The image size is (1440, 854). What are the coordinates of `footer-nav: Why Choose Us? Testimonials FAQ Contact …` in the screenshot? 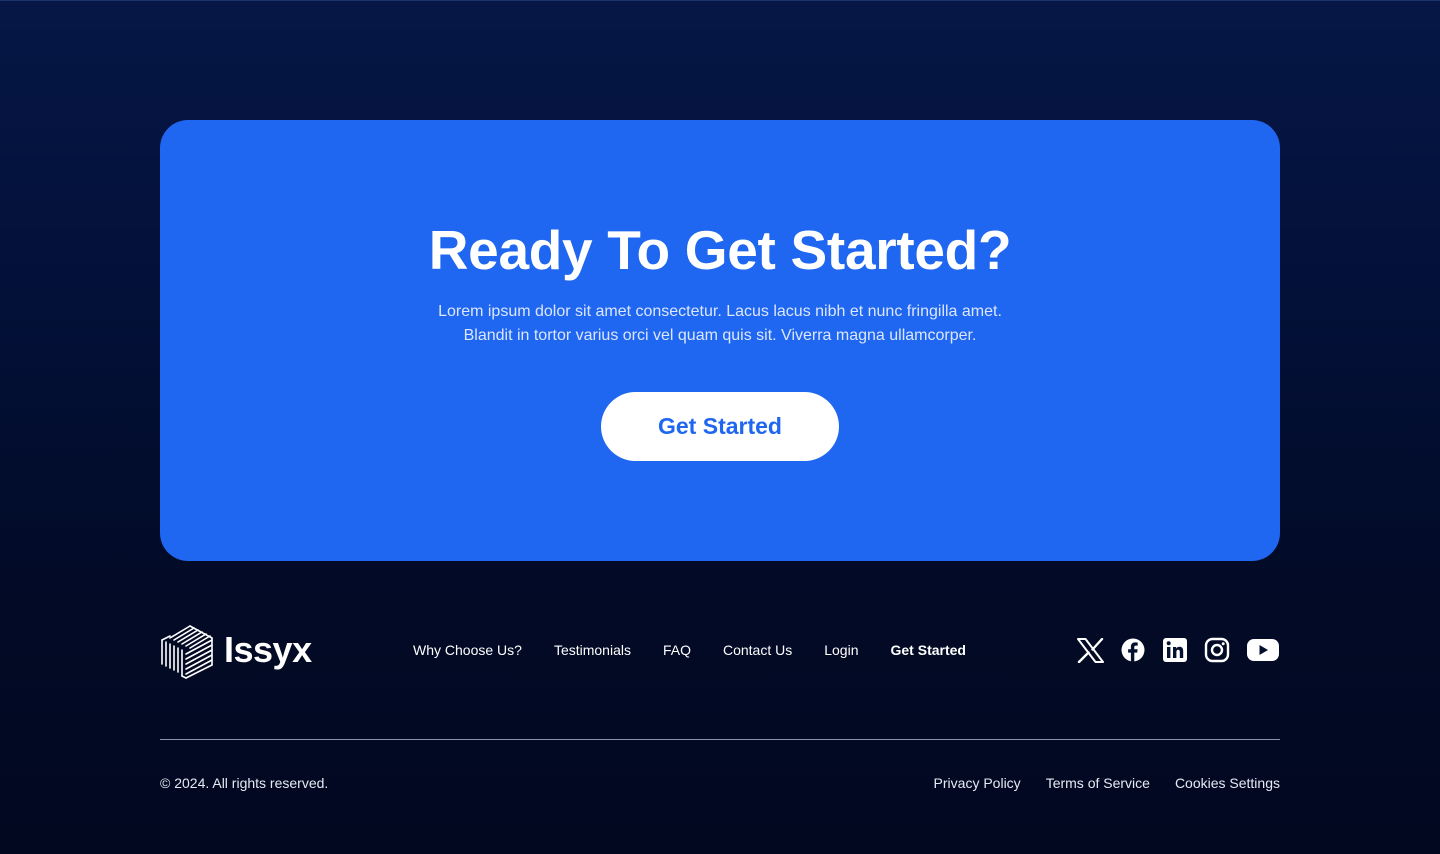 It's located at (689, 650).